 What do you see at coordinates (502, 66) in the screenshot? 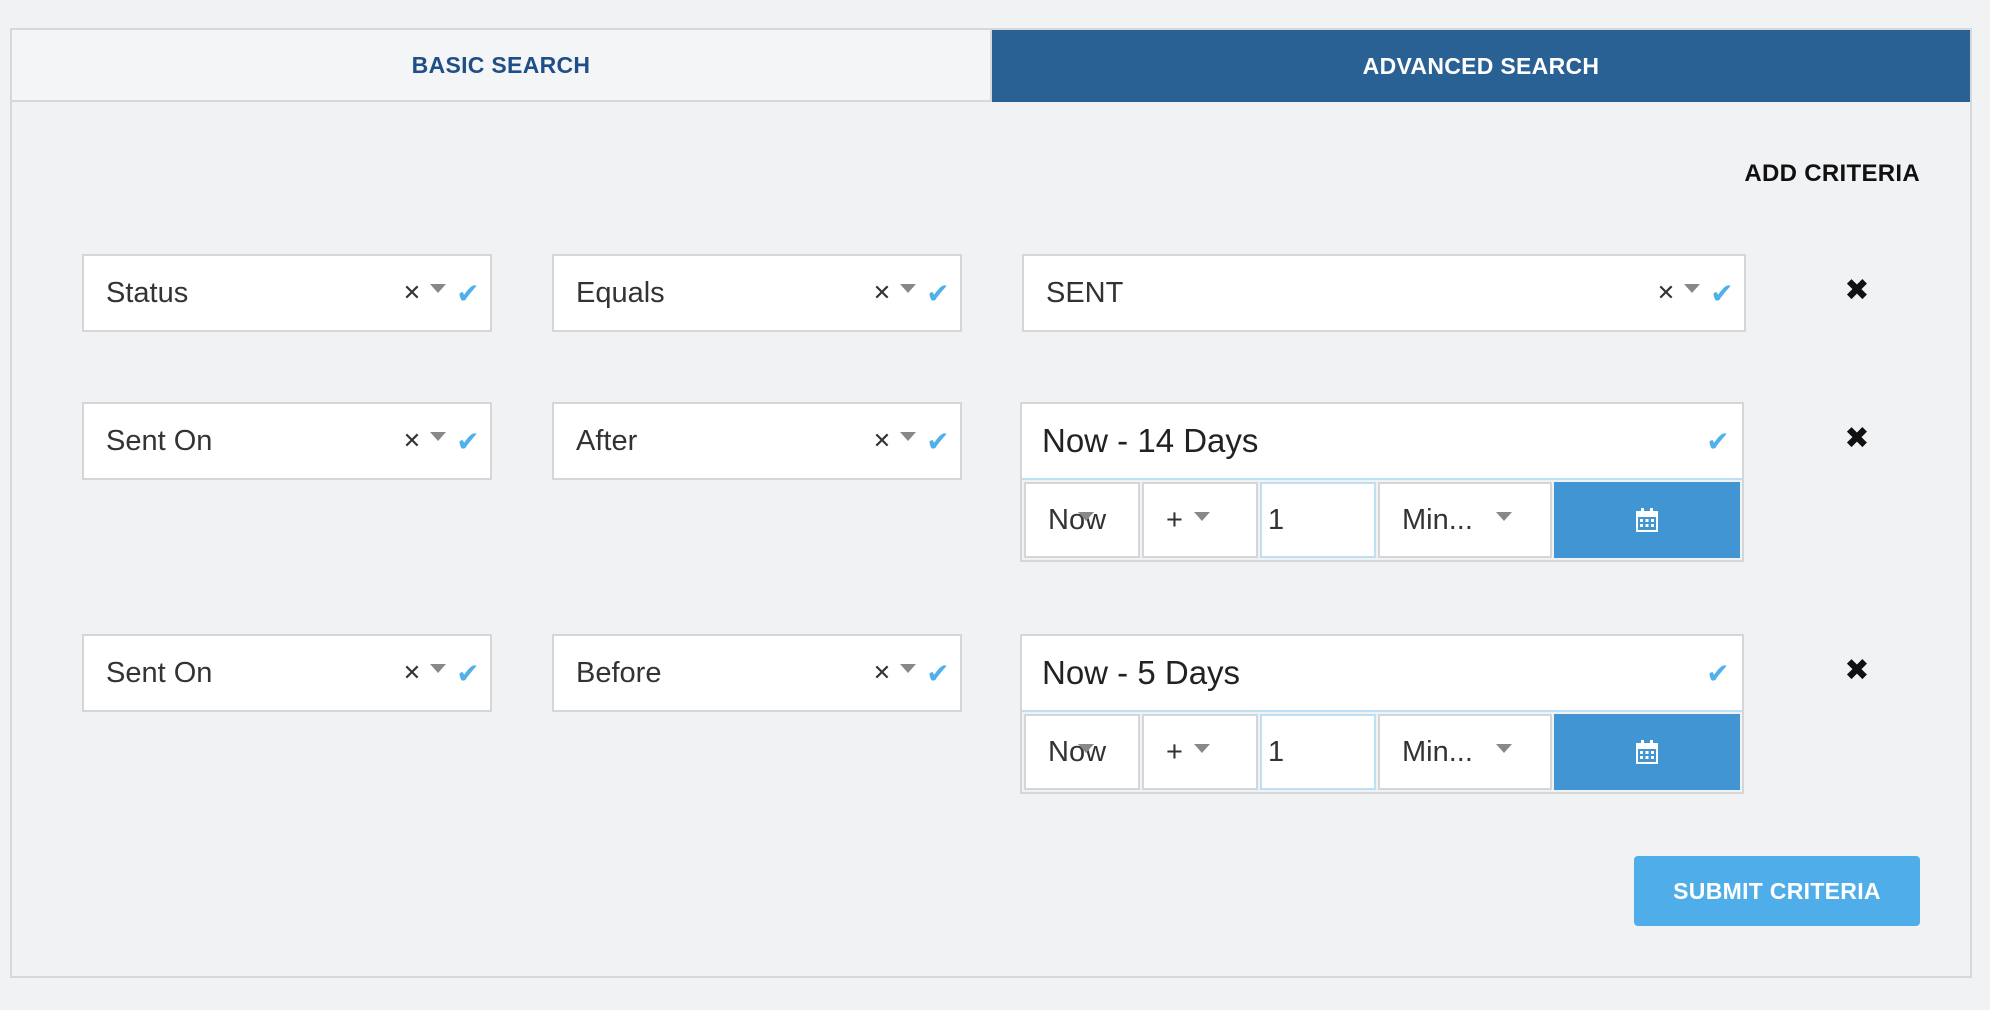
I see `tab-basic-search: BASIC SEARCH` at bounding box center [502, 66].